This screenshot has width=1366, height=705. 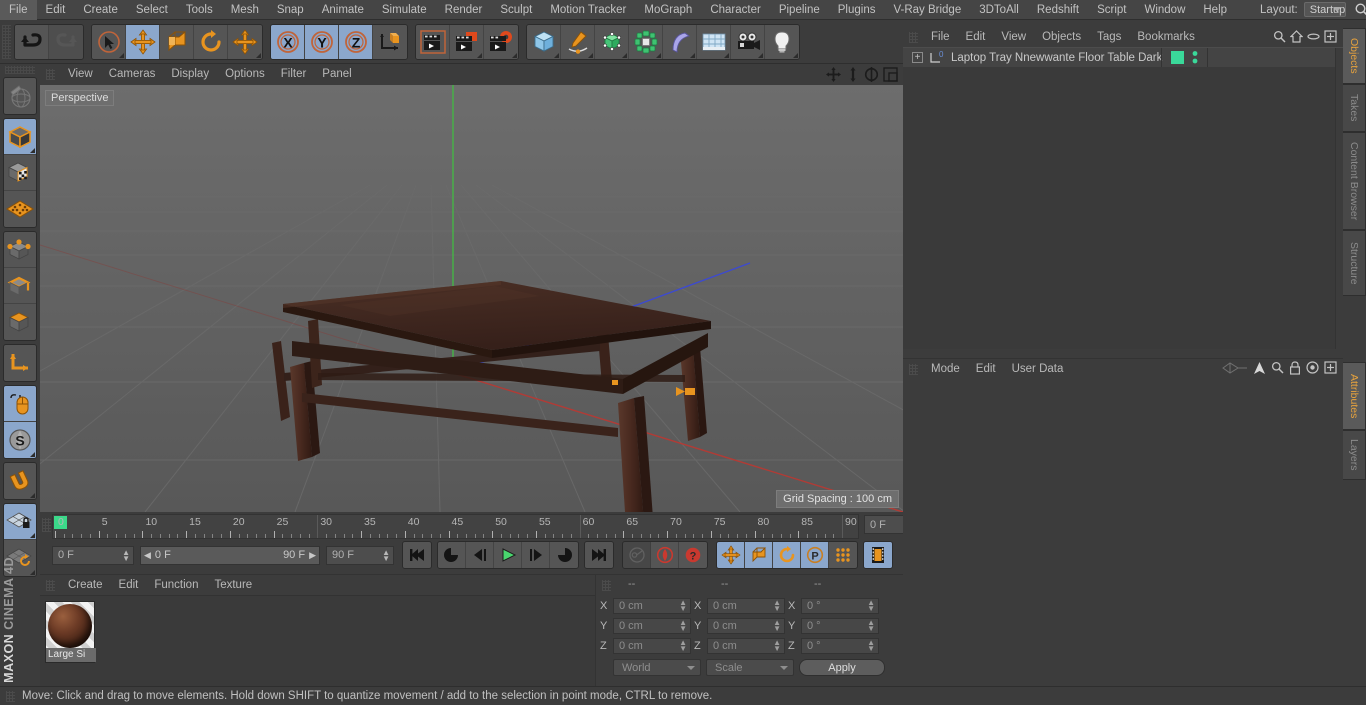 I want to click on viewport-menu-panel: Panel, so click(x=336, y=74).